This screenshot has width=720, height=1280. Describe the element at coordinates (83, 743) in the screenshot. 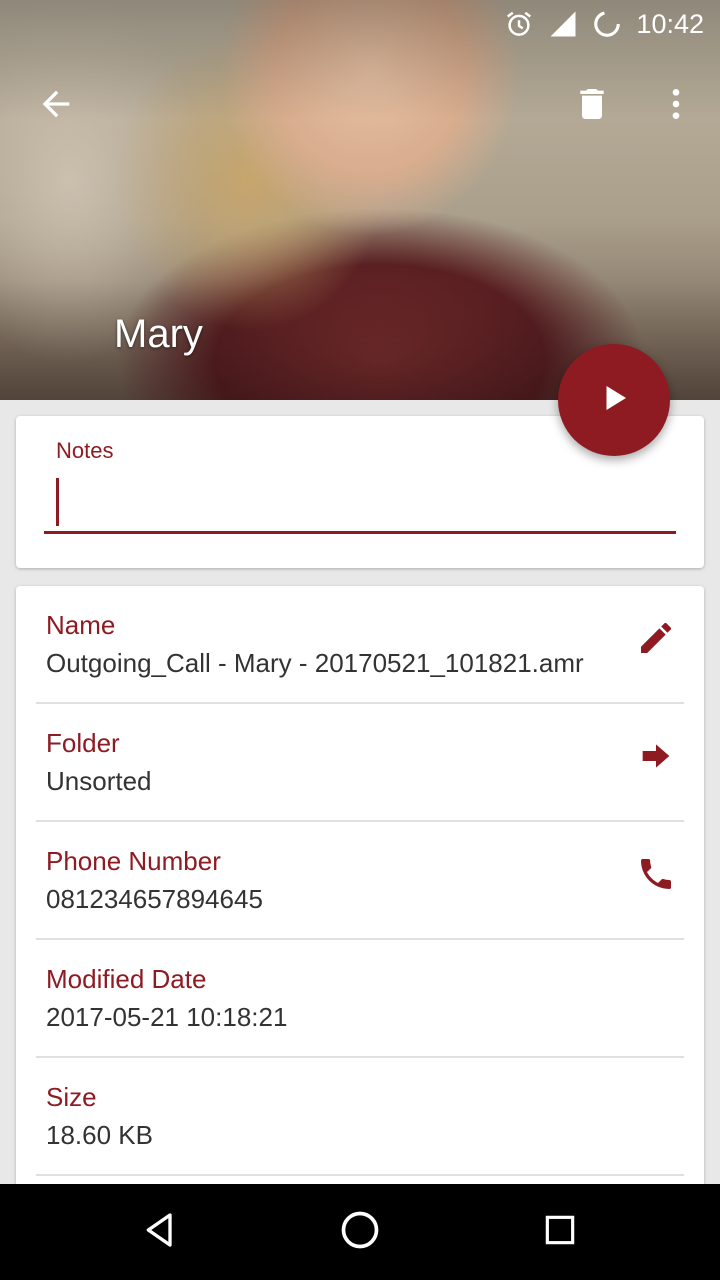

I see `folder-label: Folder` at that location.